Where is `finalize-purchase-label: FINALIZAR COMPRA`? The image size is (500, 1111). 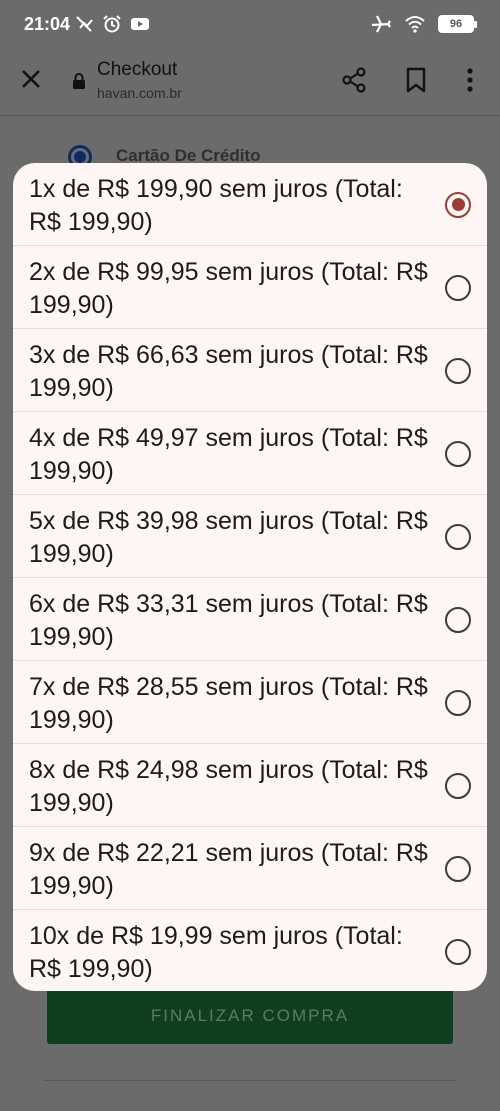
finalize-purchase-label: FINALIZAR COMPRA is located at coordinates (250, 1015).